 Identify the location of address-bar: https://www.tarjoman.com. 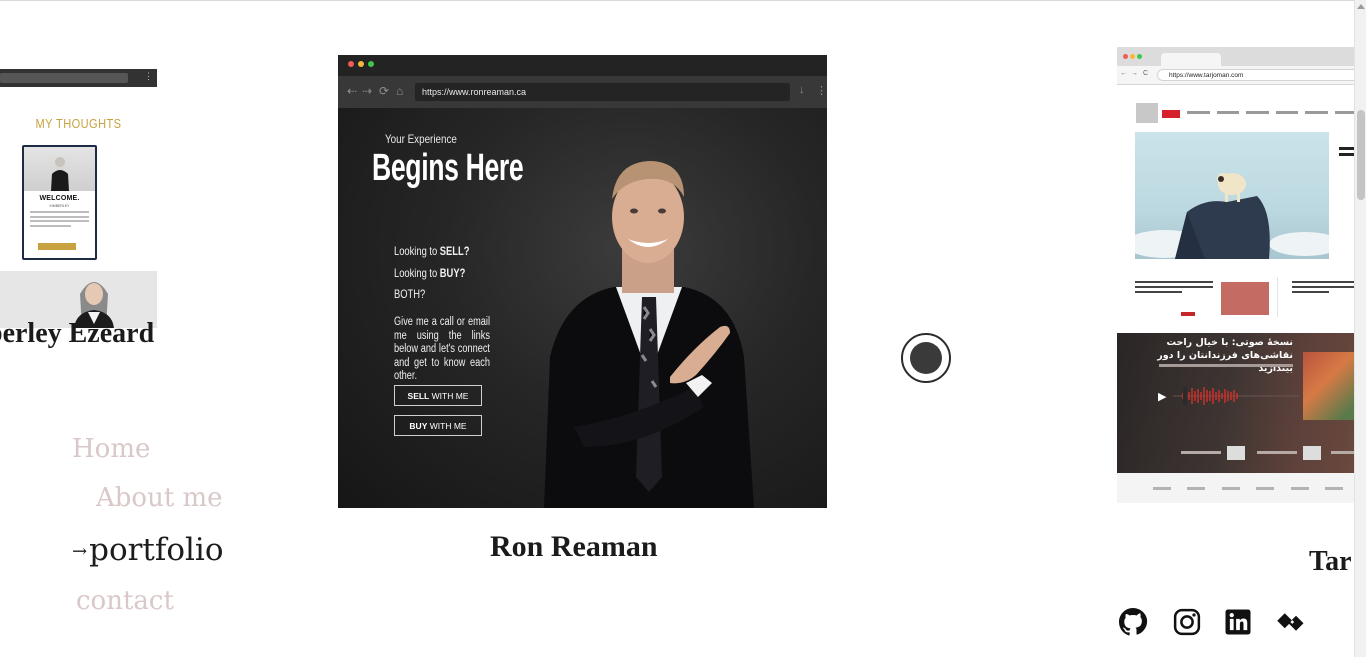
(1261, 75).